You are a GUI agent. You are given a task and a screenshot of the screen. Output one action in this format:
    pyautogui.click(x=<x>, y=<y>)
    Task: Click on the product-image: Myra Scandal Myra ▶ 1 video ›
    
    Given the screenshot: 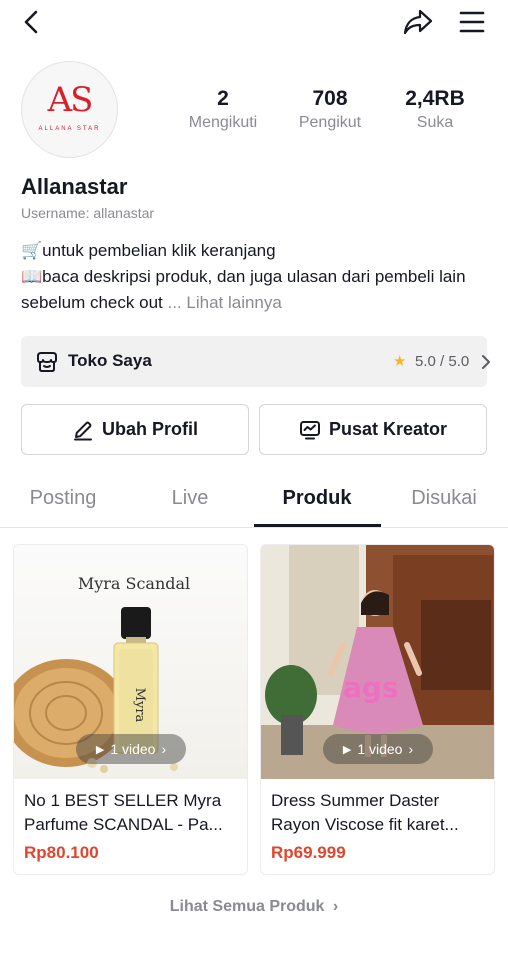 What is the action you would take?
    pyautogui.click(x=130, y=662)
    